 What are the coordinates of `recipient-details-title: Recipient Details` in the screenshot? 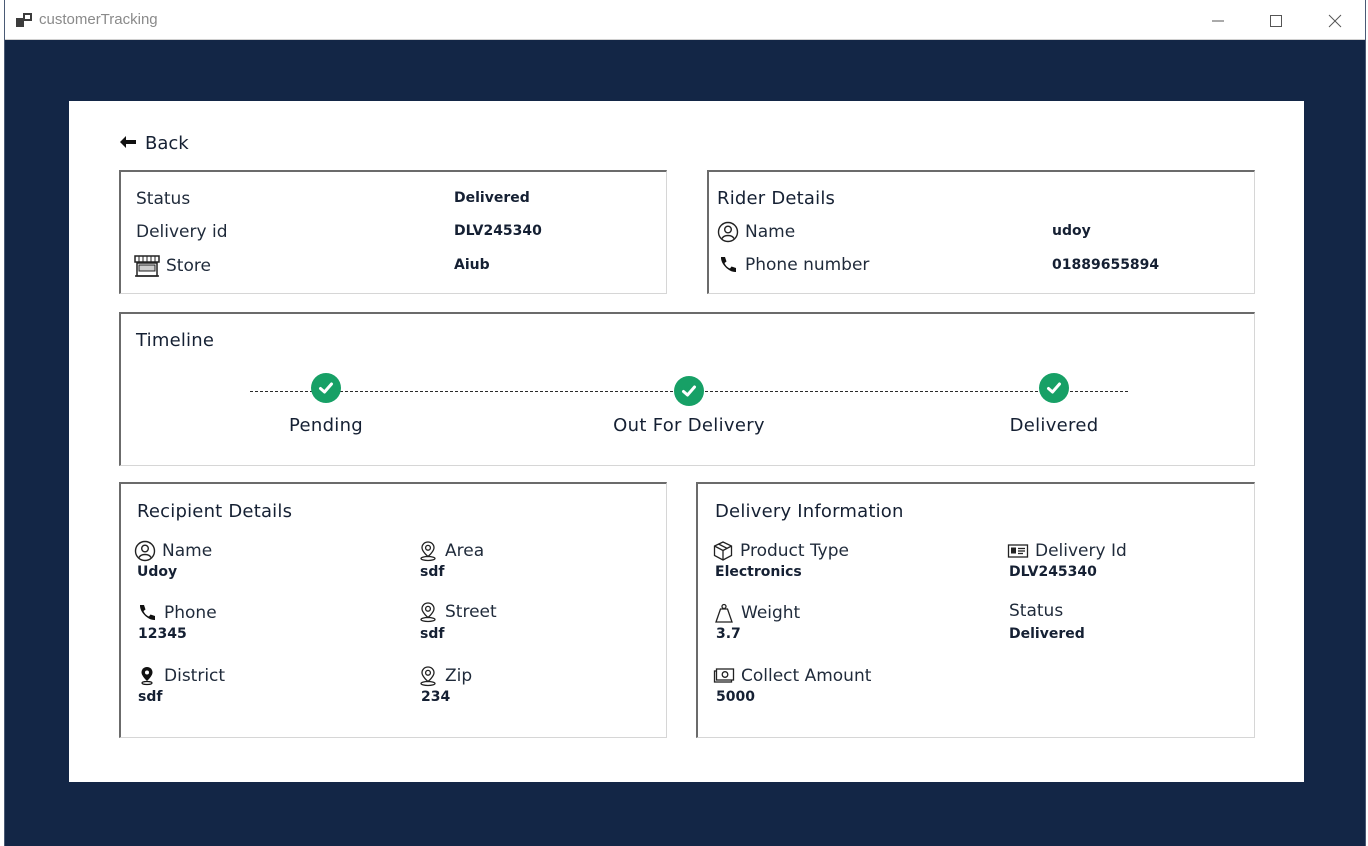 It's located at (215, 511).